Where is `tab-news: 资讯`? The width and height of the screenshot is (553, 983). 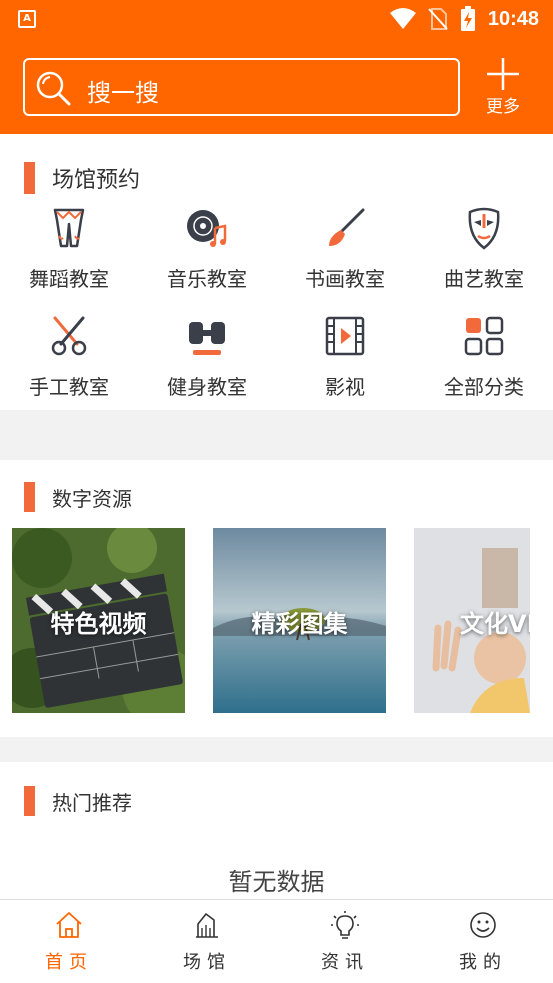 tab-news: 资讯 is located at coordinates (345, 941).